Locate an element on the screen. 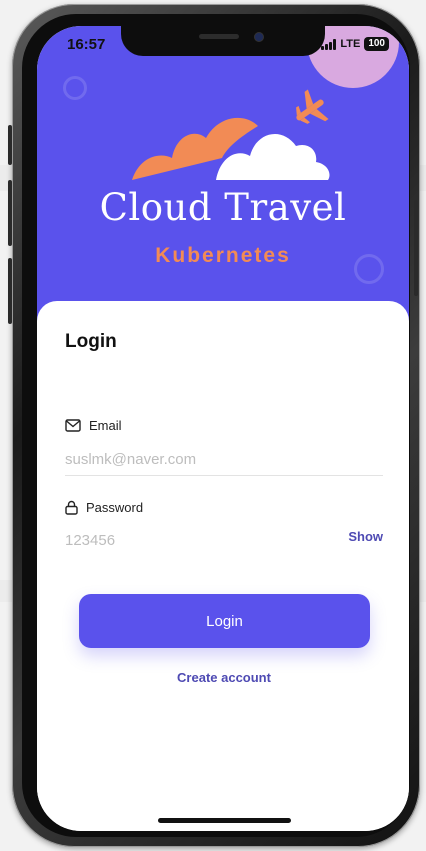 The width and height of the screenshot is (426, 851). decorative-ring is located at coordinates (75, 88).